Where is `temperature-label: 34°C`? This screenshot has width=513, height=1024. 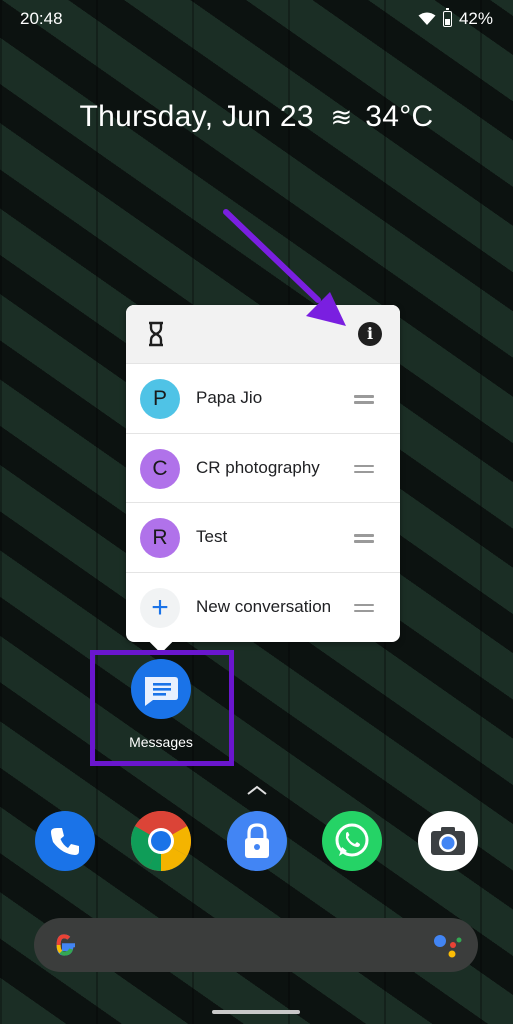 temperature-label: 34°C is located at coordinates (399, 116).